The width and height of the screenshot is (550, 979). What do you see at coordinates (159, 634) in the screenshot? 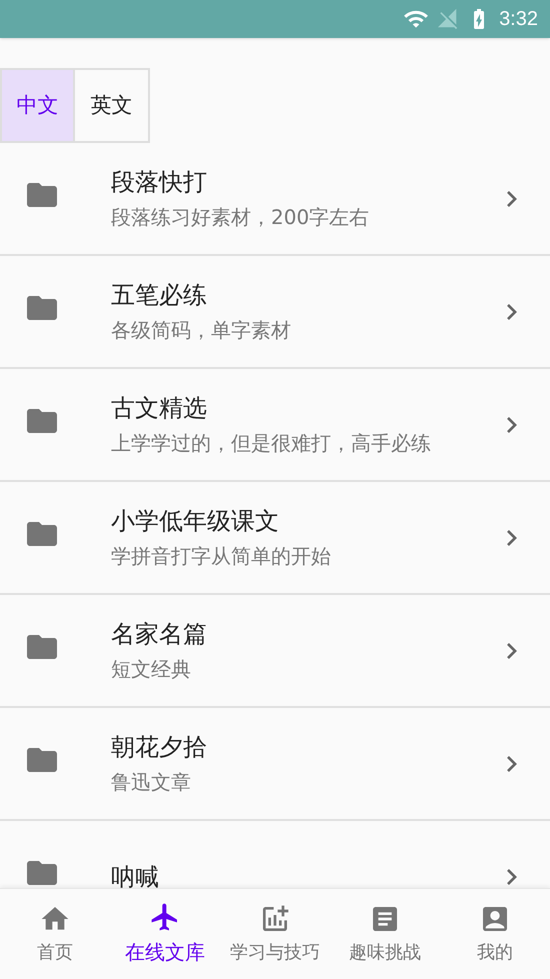
I see `item-title: 名家名篇` at bounding box center [159, 634].